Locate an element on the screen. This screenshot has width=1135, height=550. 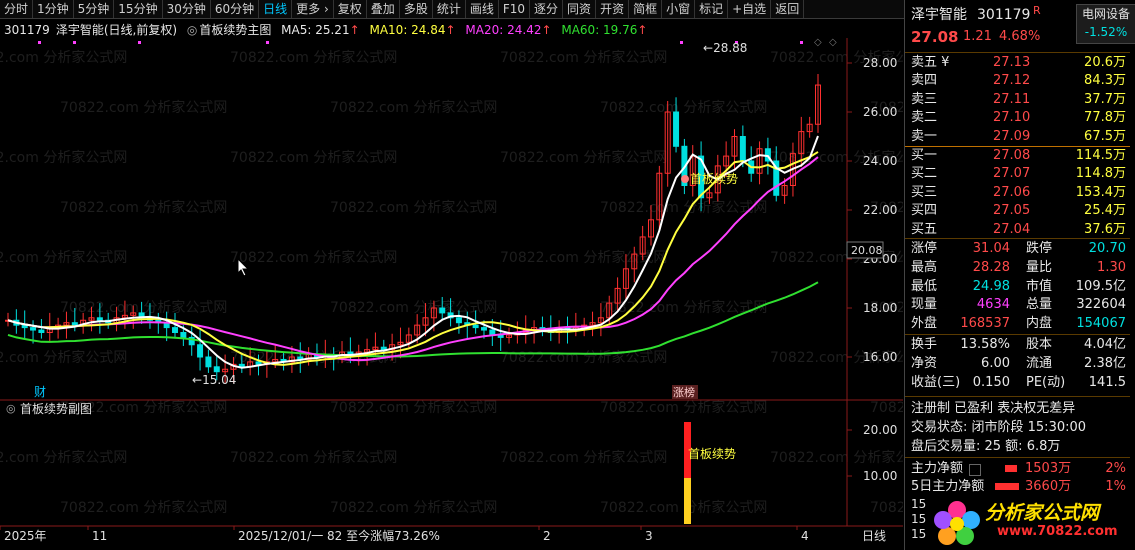
subchart-collapse-icon: ◎ is located at coordinates (11, 408).